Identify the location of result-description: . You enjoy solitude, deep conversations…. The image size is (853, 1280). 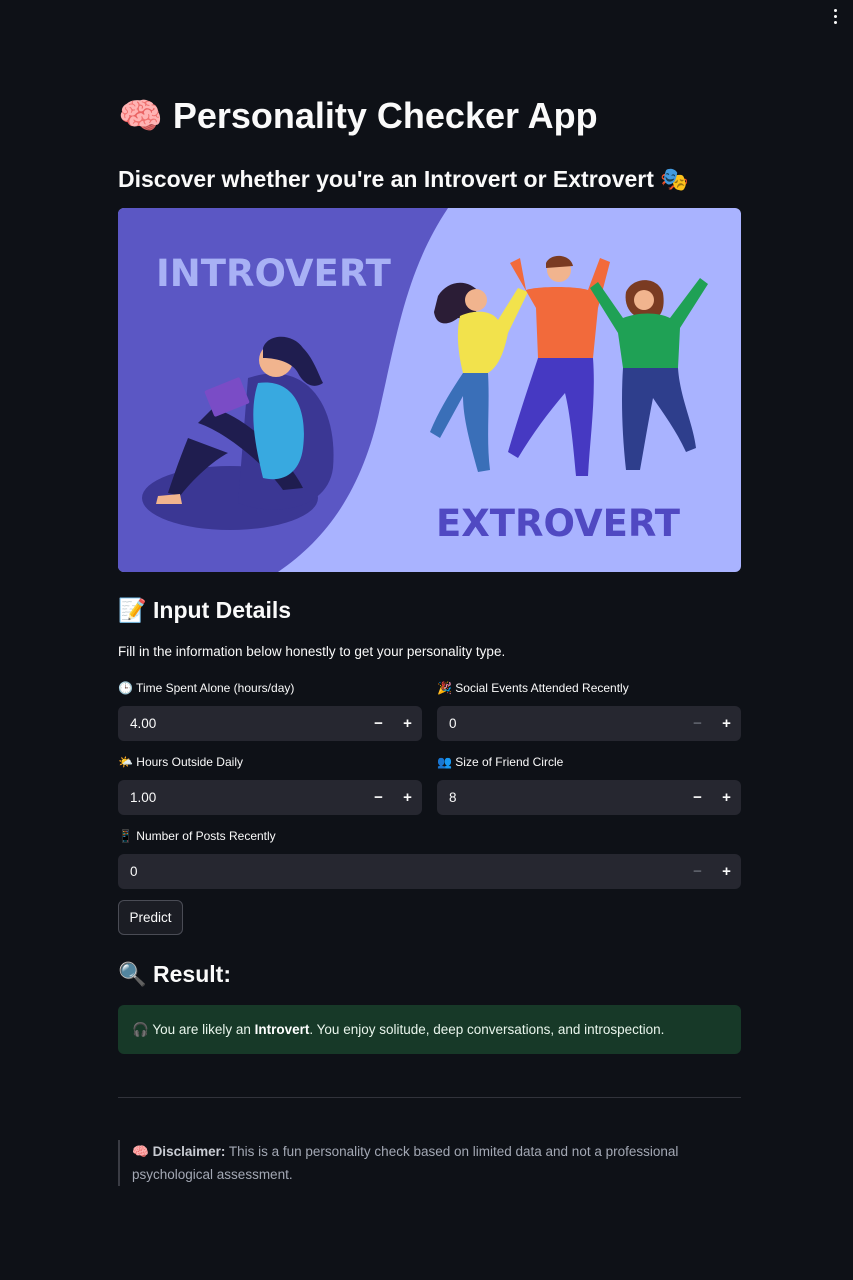
(487, 1029).